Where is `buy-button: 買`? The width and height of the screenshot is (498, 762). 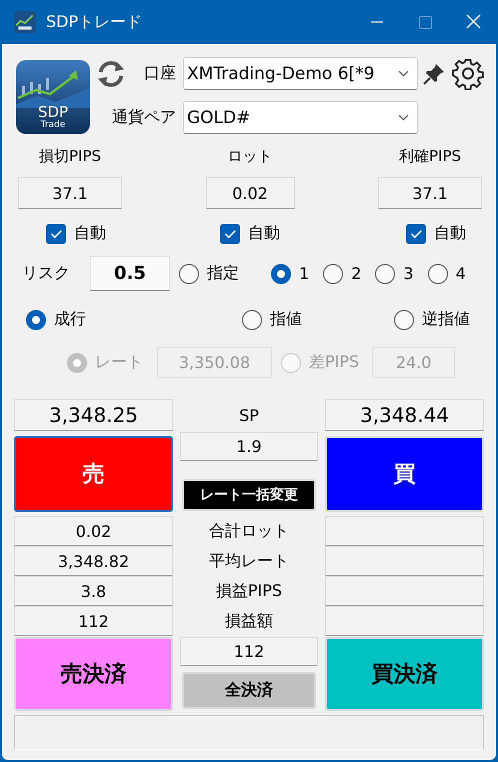 buy-button: 買 is located at coordinates (404, 474).